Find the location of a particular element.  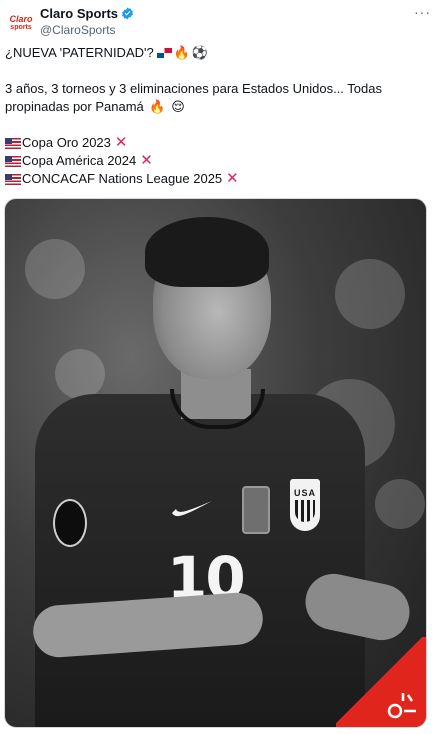

soccer-ball-emoji-icon: ⚽ is located at coordinates (200, 52).